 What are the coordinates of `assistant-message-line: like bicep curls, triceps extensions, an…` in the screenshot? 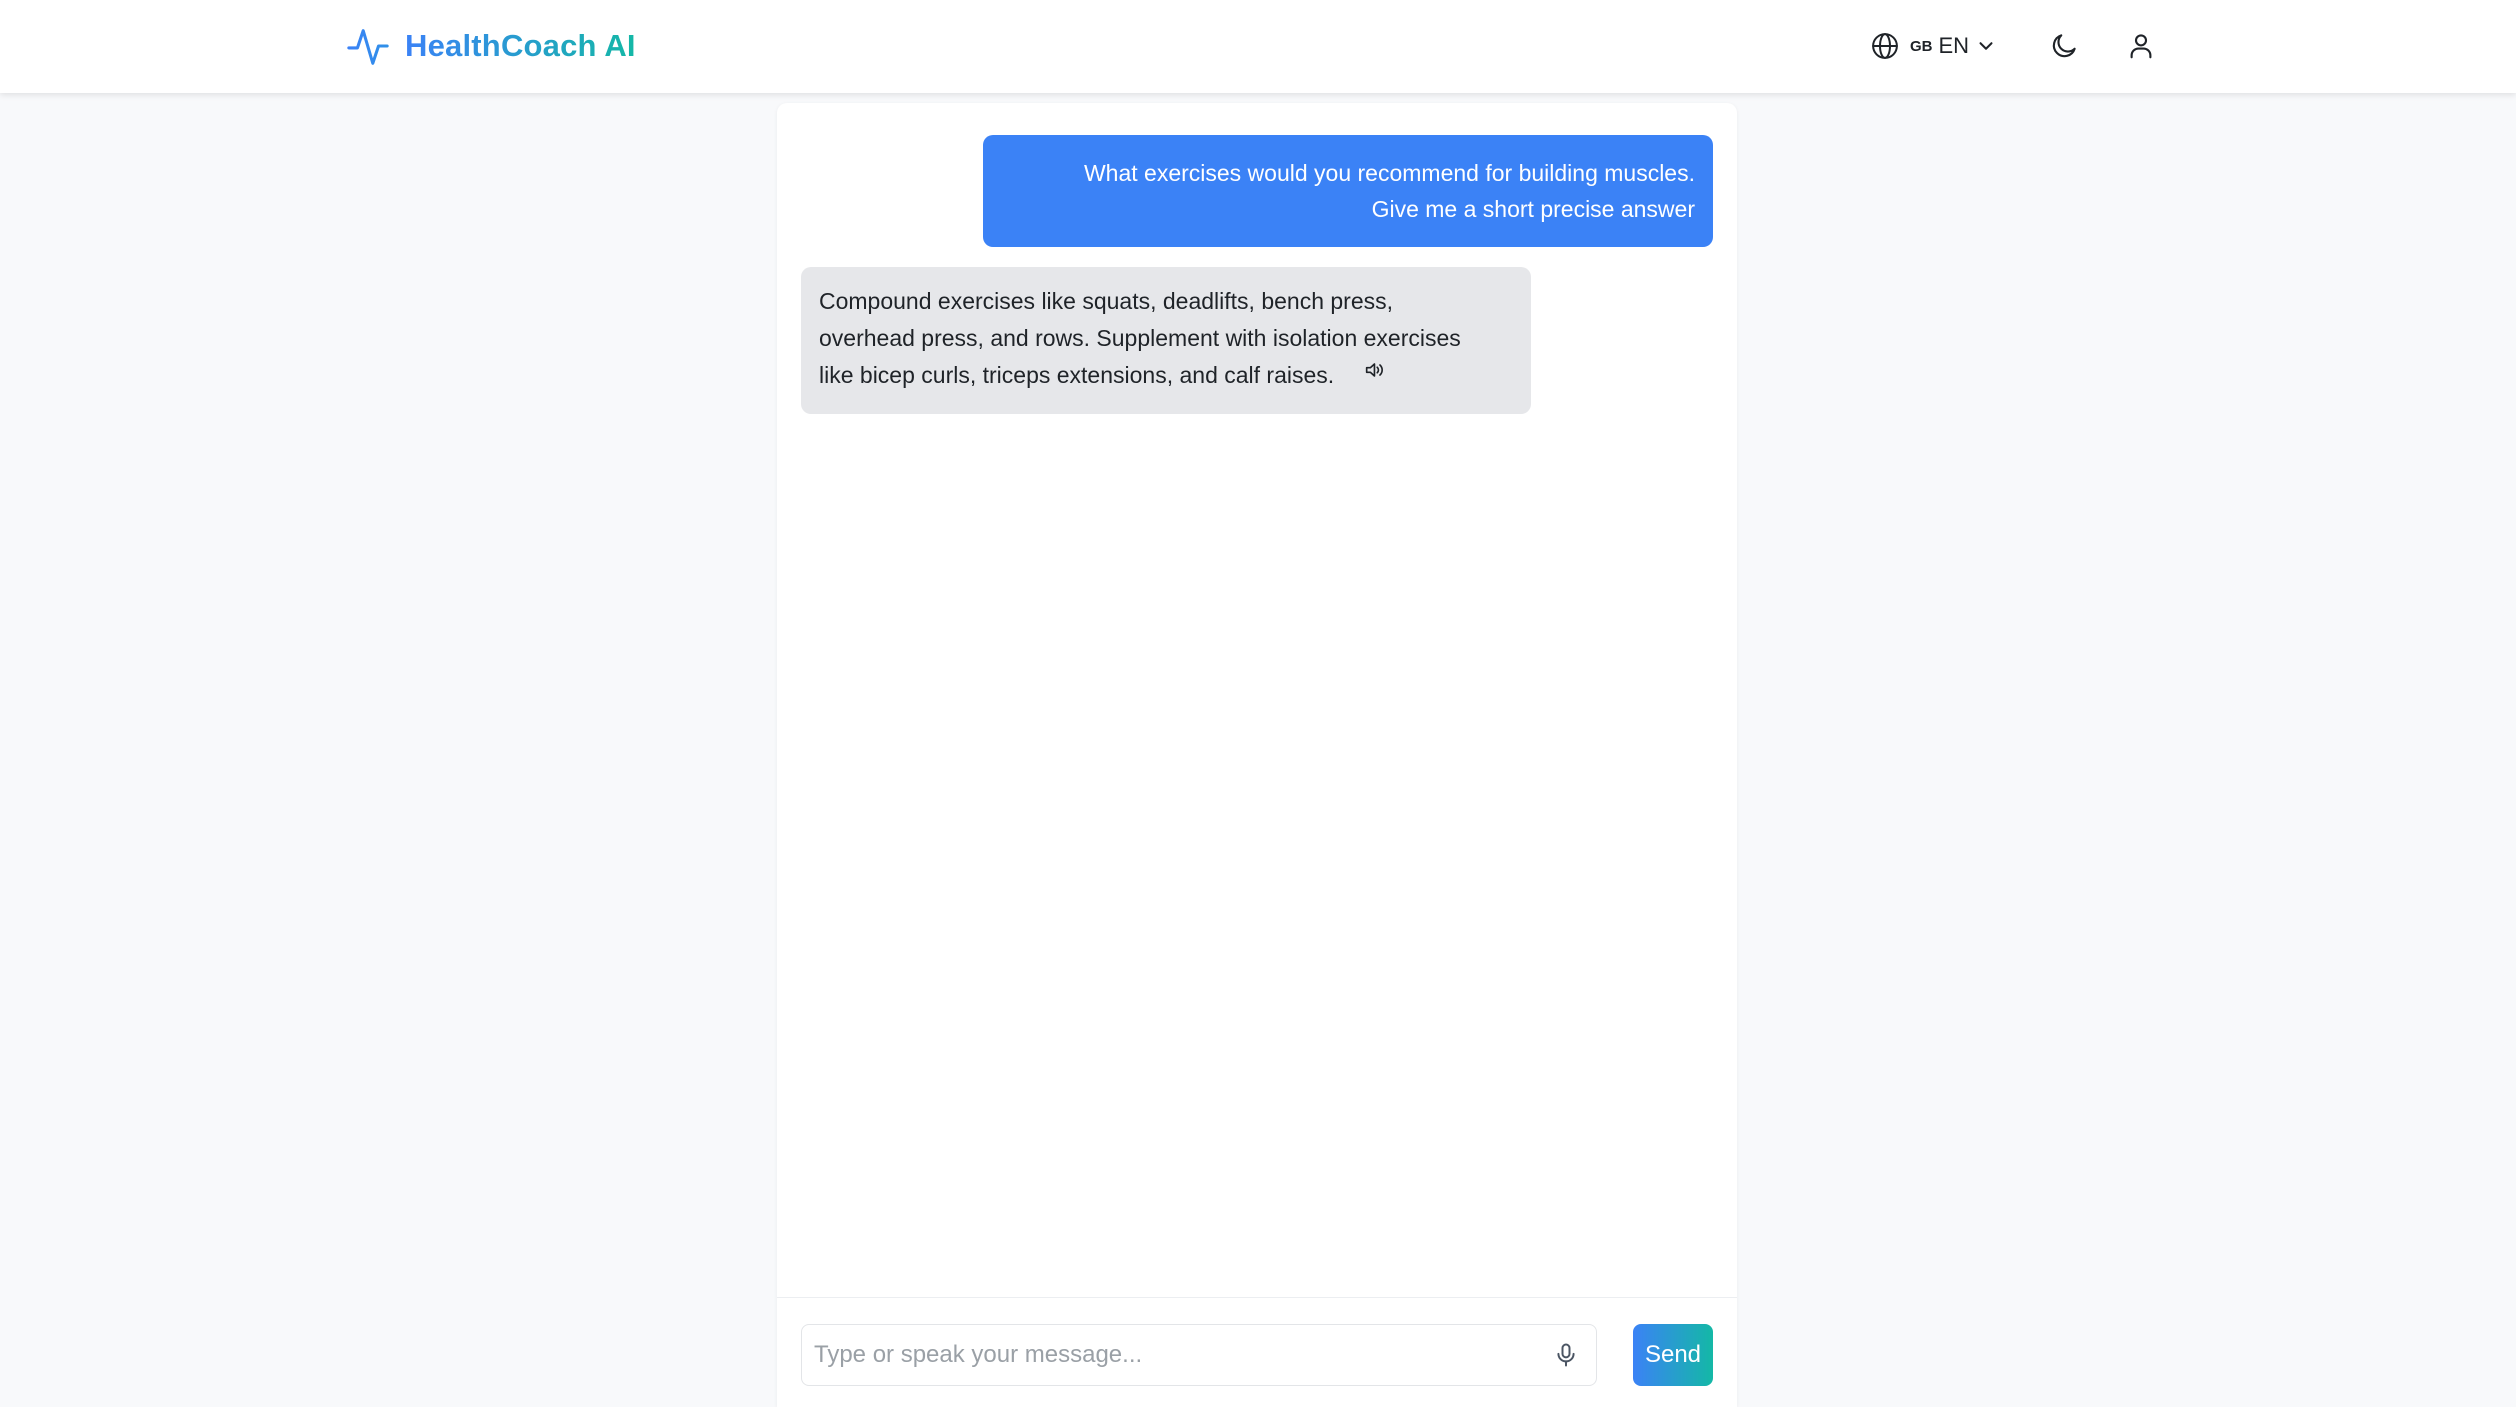 It's located at (1077, 375).